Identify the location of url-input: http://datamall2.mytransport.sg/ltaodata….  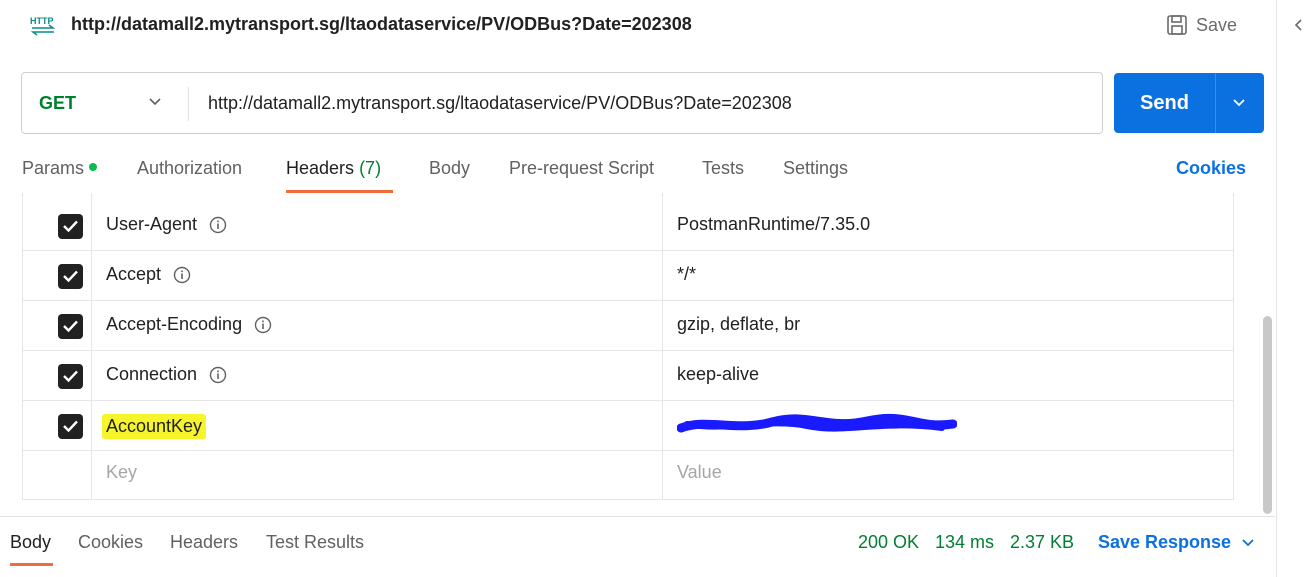
(500, 103).